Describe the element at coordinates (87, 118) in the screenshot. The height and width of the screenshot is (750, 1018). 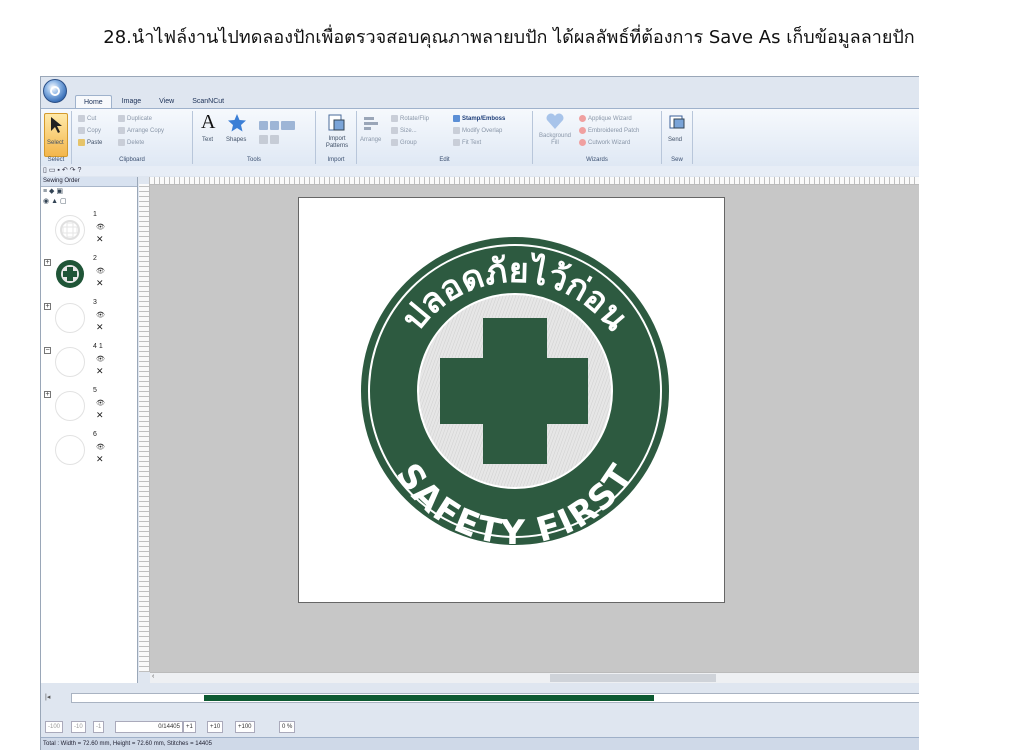
I see `cut-button: Cut` at that location.